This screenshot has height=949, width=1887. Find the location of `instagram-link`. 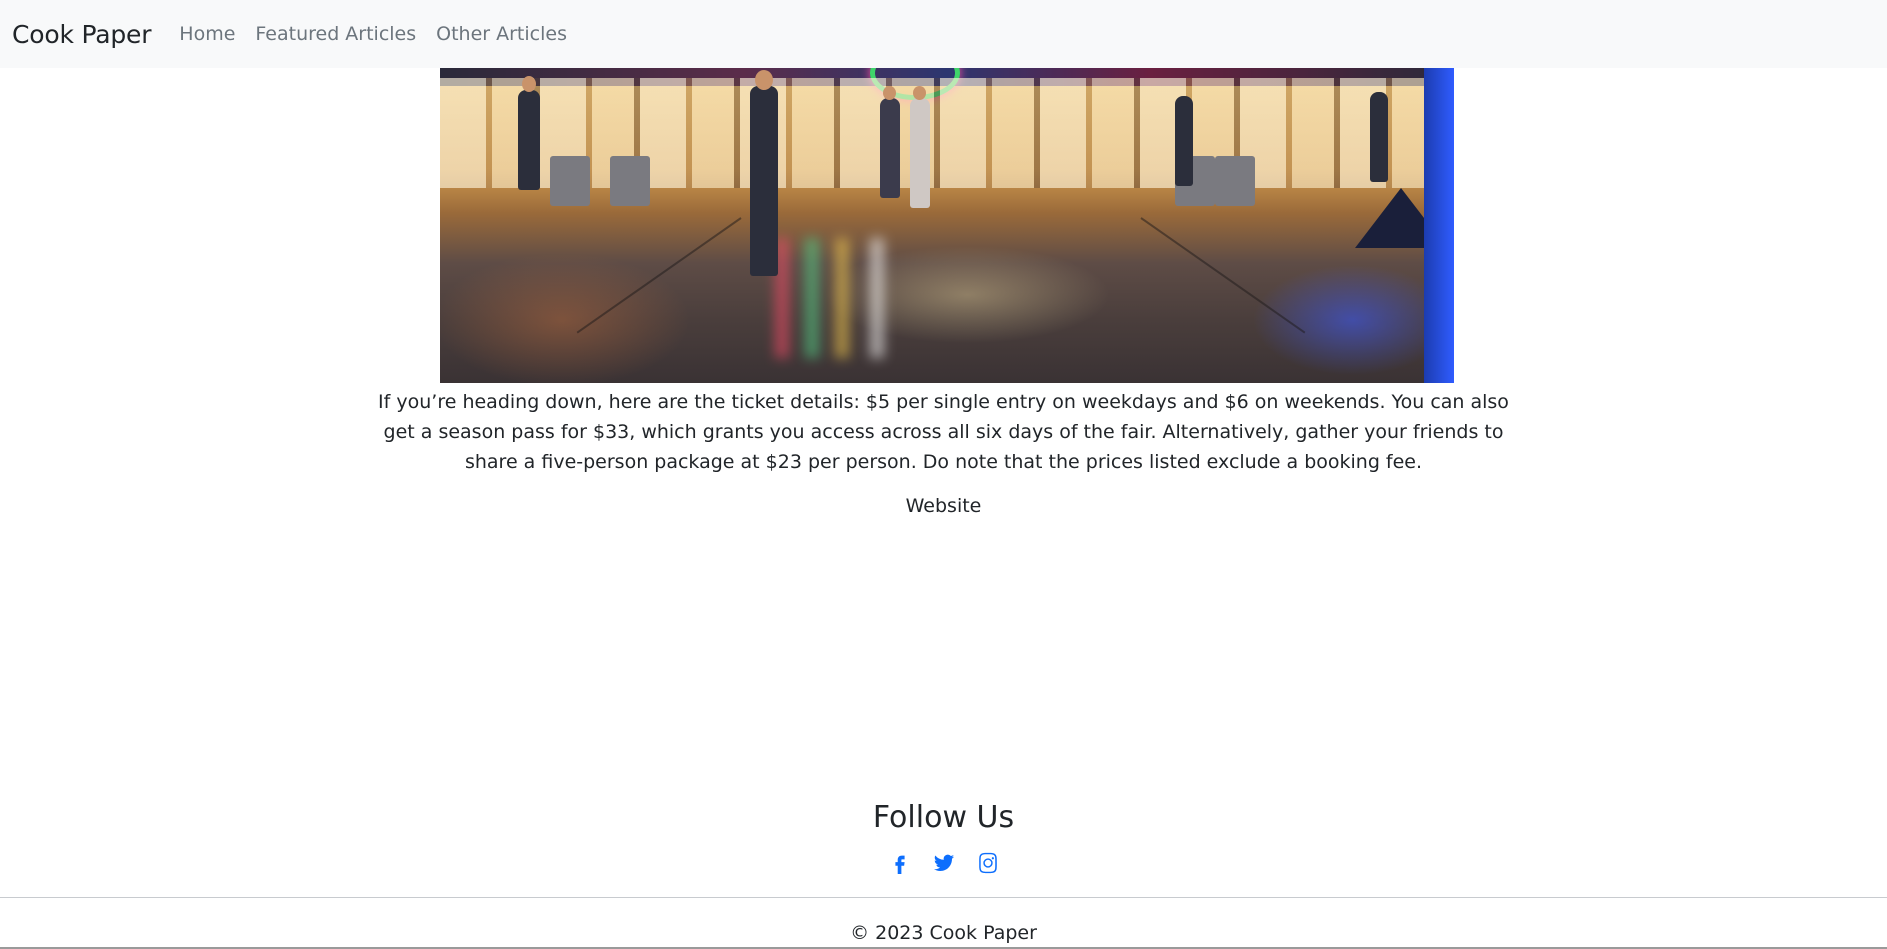

instagram-link is located at coordinates (988, 863).